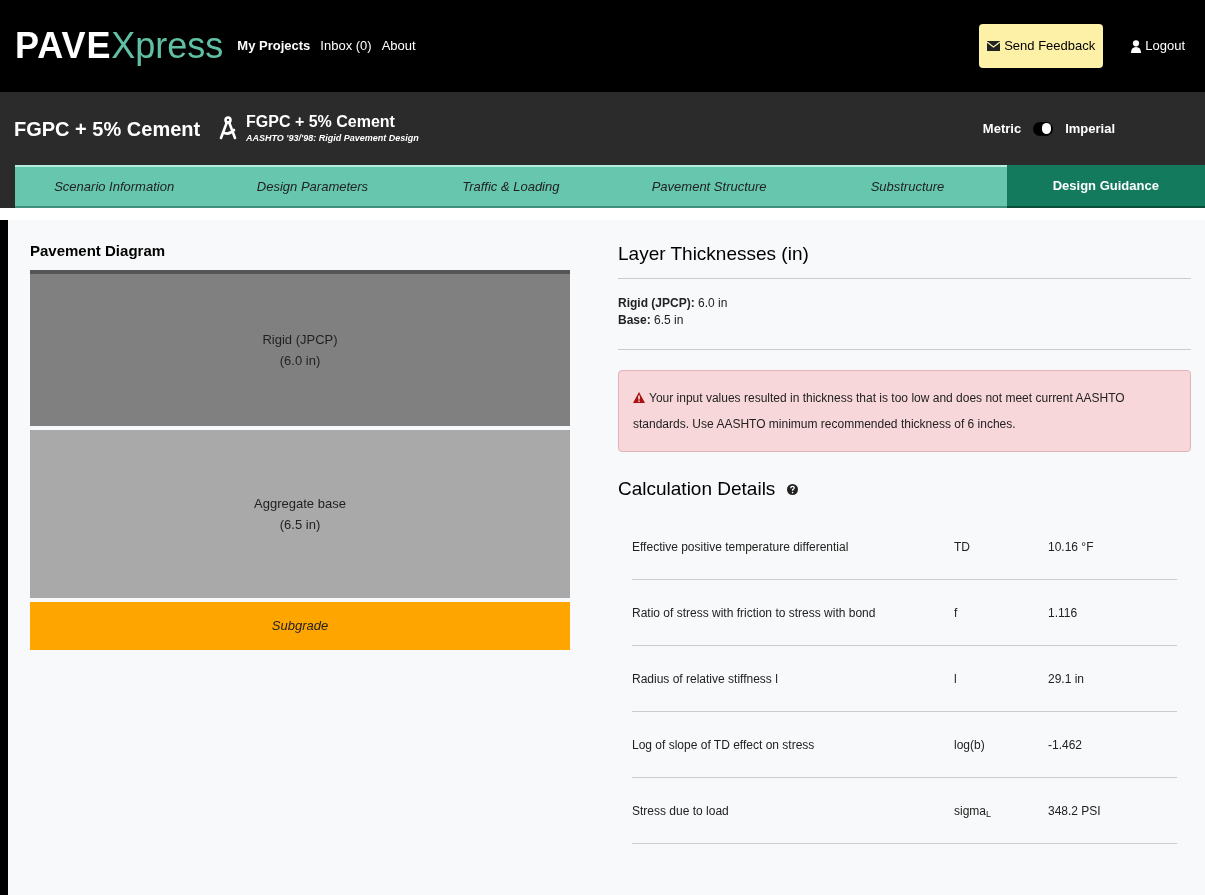  I want to click on warning-alert: Your input values resulted in thickness that is too low and does not meet current AASHTO standards. Use AASHTO minimum recommended thickness of 6 inches., so click(904, 411).